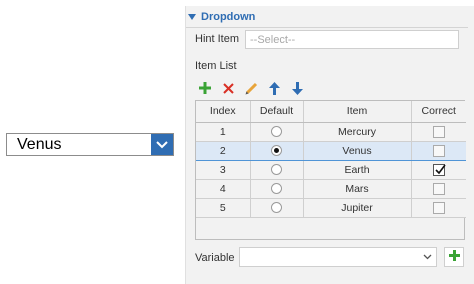 The image size is (474, 284). What do you see at coordinates (352, 39) in the screenshot?
I see `hint-item-input` at bounding box center [352, 39].